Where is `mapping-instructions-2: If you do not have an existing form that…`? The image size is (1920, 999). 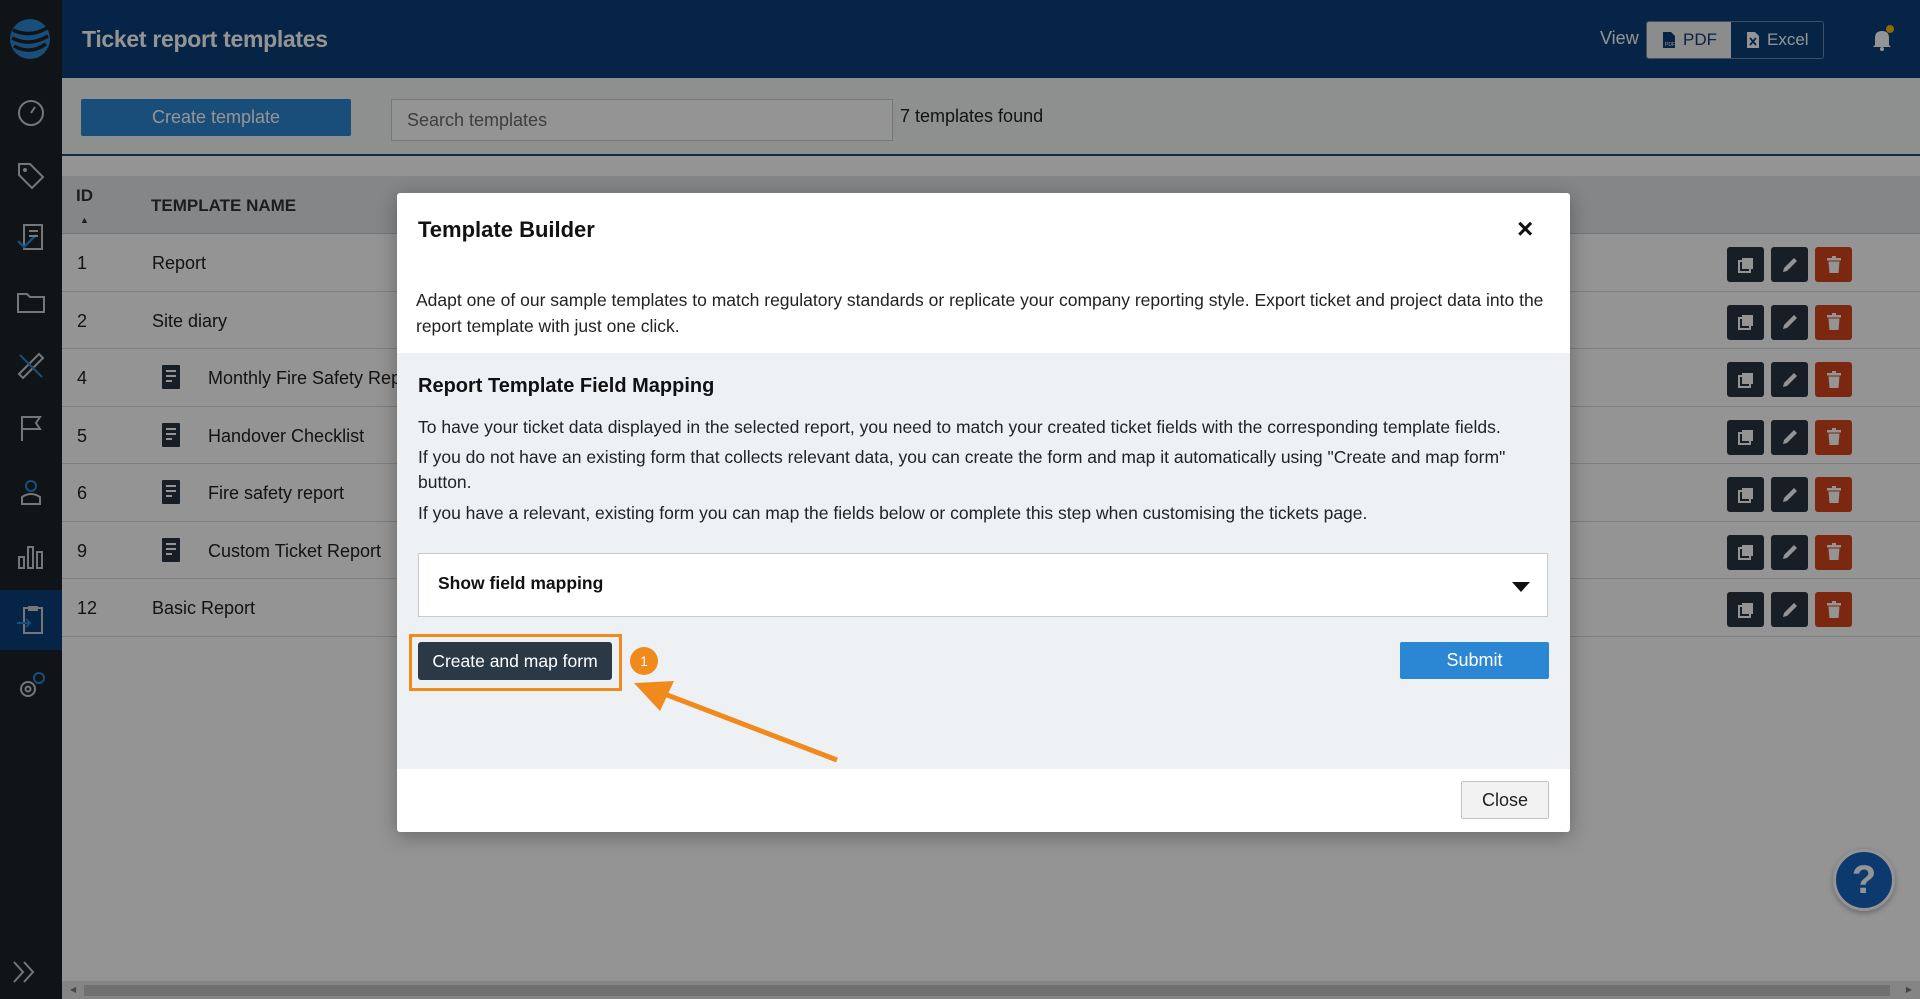
mapping-instructions-2: If you do not have an existing form that… is located at coordinates (962, 469).